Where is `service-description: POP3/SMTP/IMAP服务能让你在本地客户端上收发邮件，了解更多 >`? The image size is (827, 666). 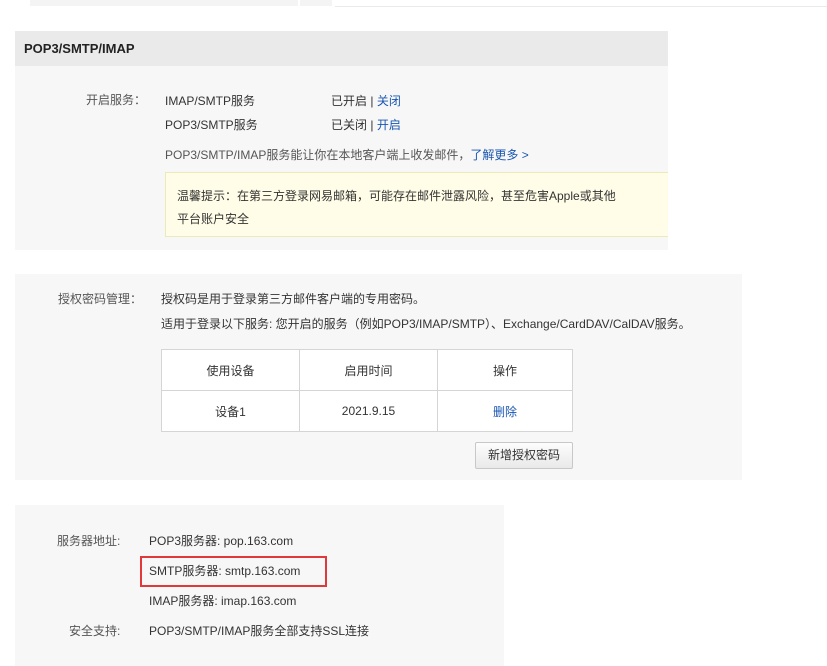
service-description: POP3/SMTP/IMAP服务能让你在本地客户端上收发邮件，了解更多 > is located at coordinates (347, 154).